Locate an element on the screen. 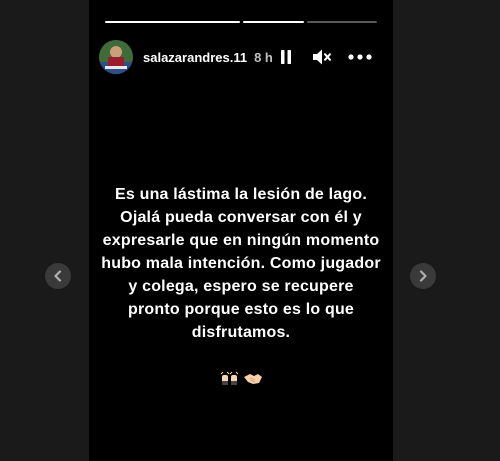 The height and width of the screenshot is (461, 500). avatar-image is located at coordinates (116, 57).